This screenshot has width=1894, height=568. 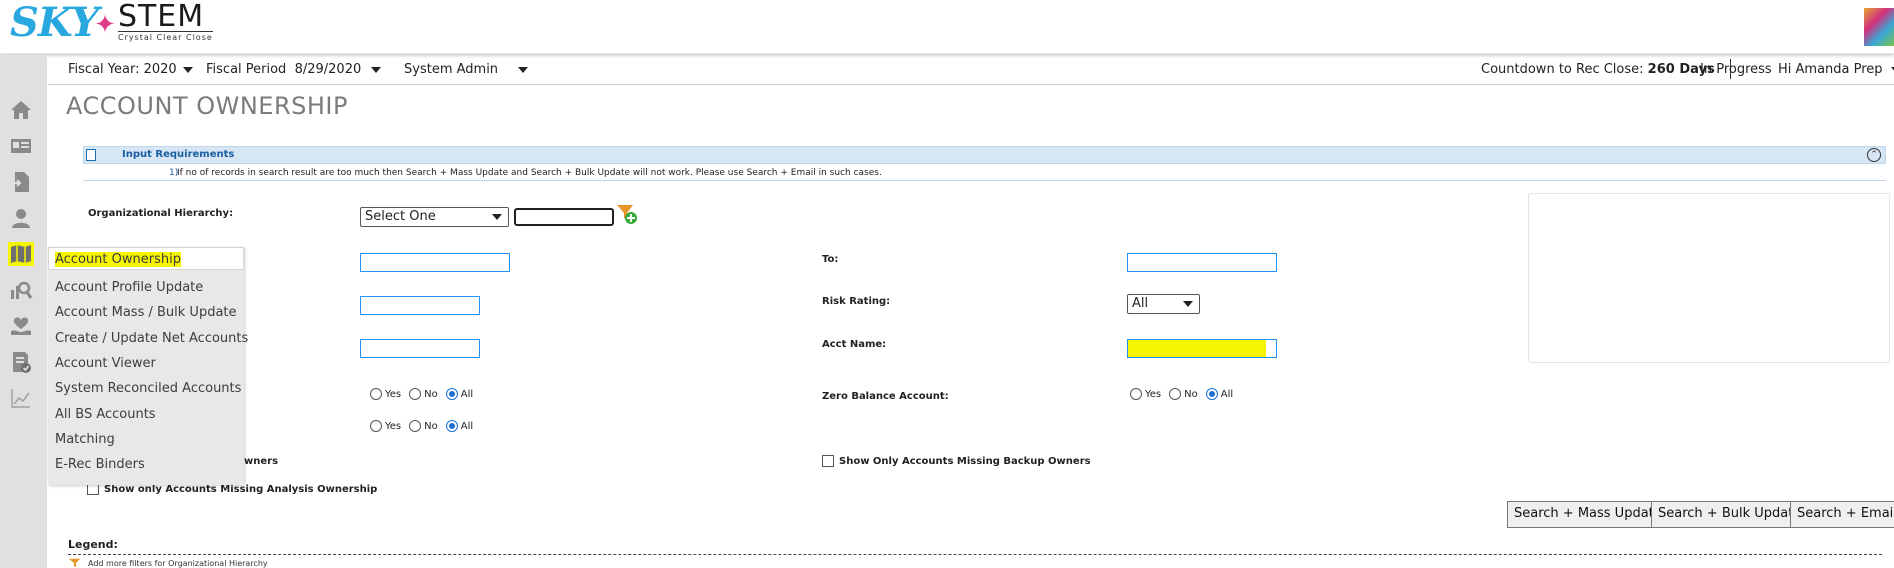 I want to click on org-hierarchy-select: Select One, so click(x=434, y=217).